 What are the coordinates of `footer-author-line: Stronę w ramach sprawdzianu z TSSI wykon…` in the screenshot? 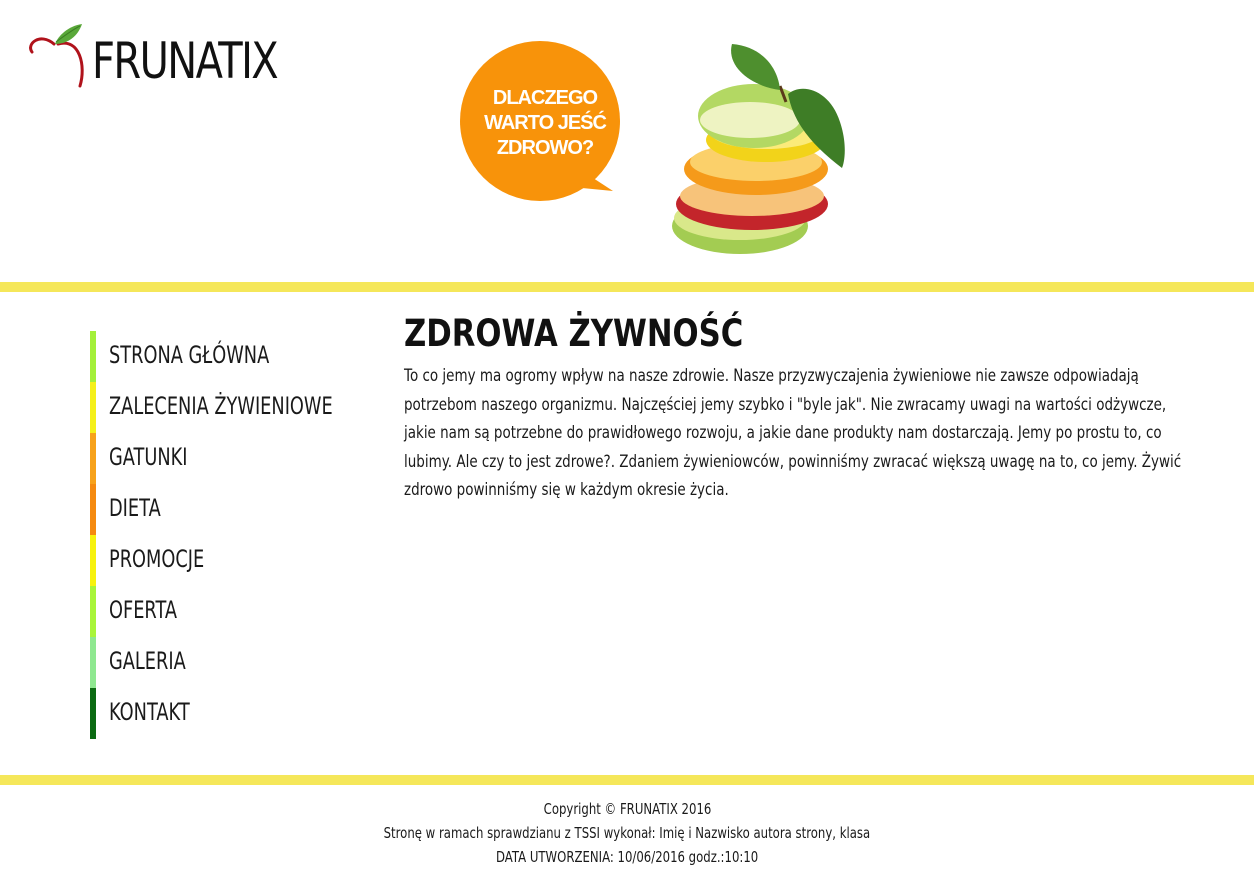 It's located at (627, 833).